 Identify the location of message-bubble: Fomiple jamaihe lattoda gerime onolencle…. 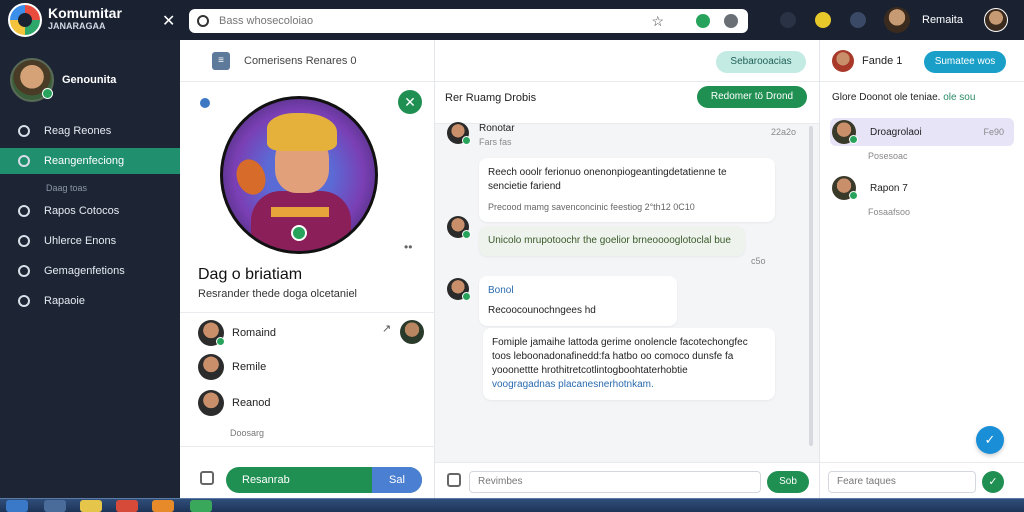
(629, 364).